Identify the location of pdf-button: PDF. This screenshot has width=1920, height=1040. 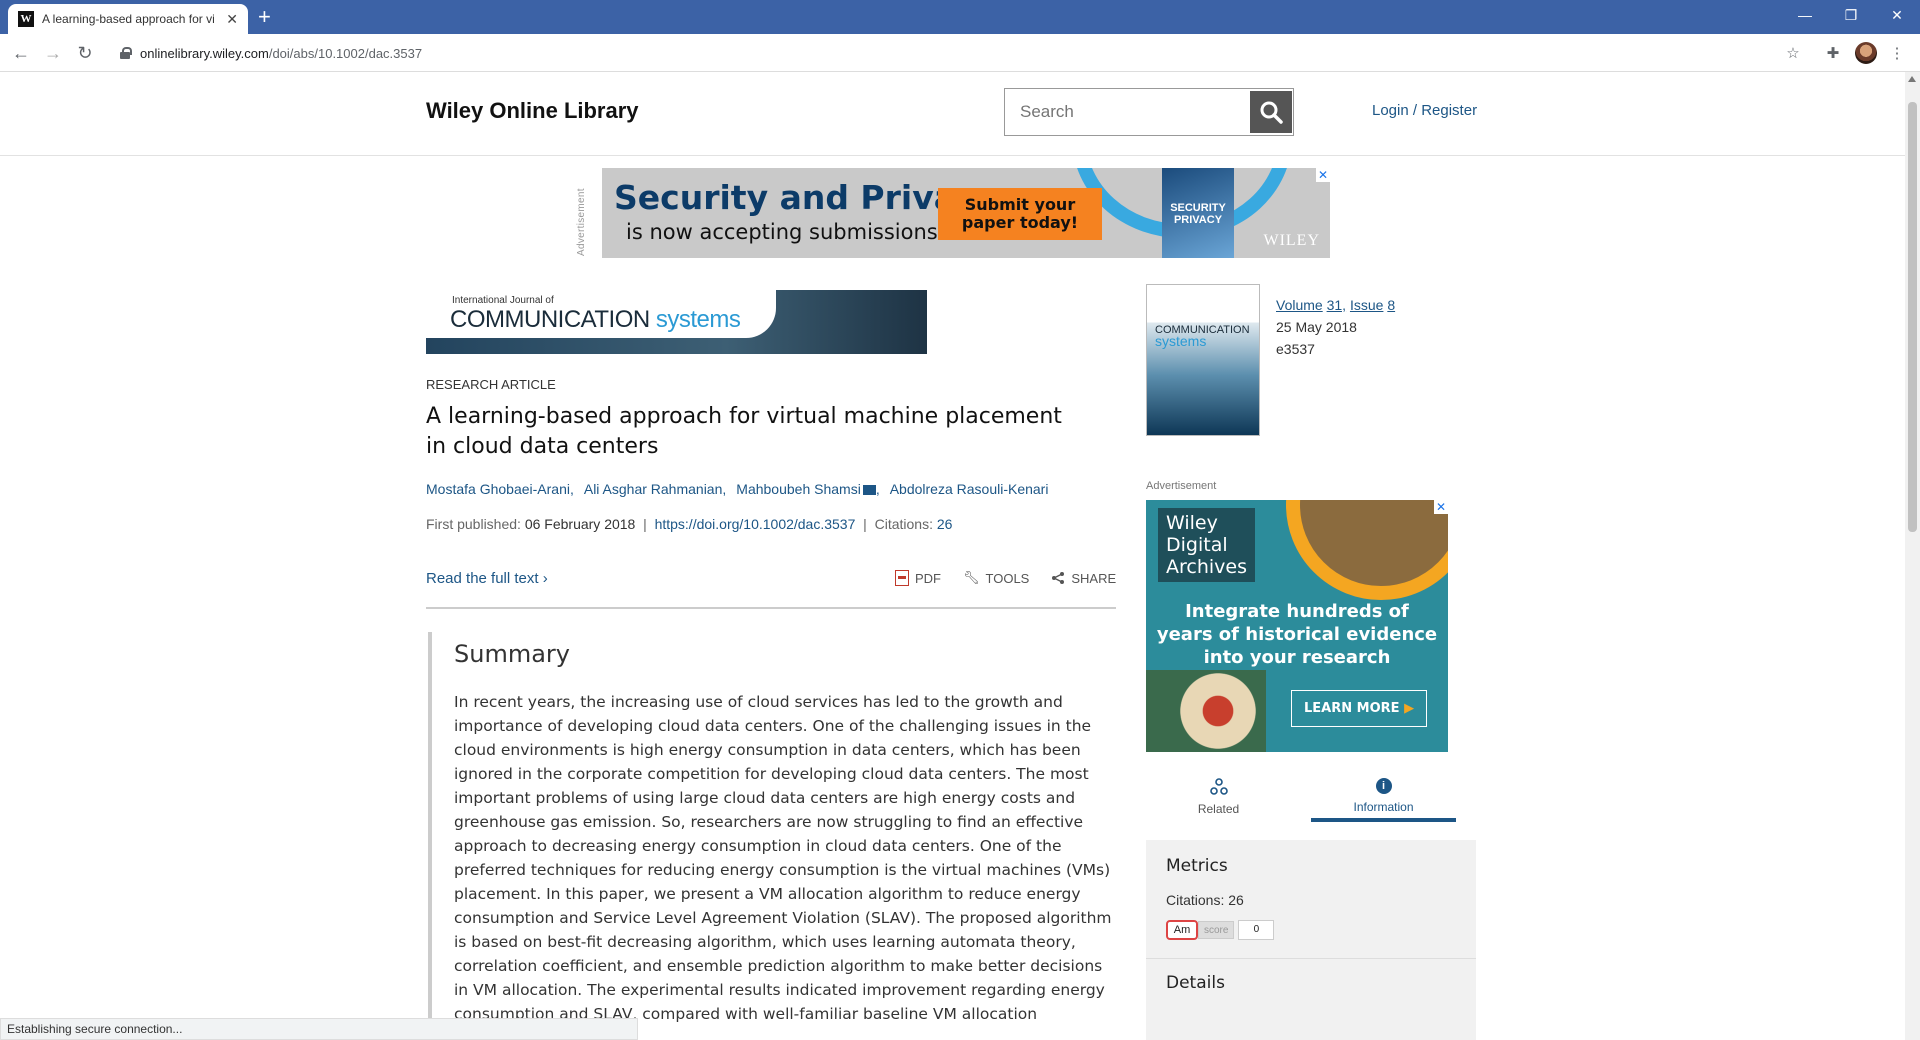
(918, 578).